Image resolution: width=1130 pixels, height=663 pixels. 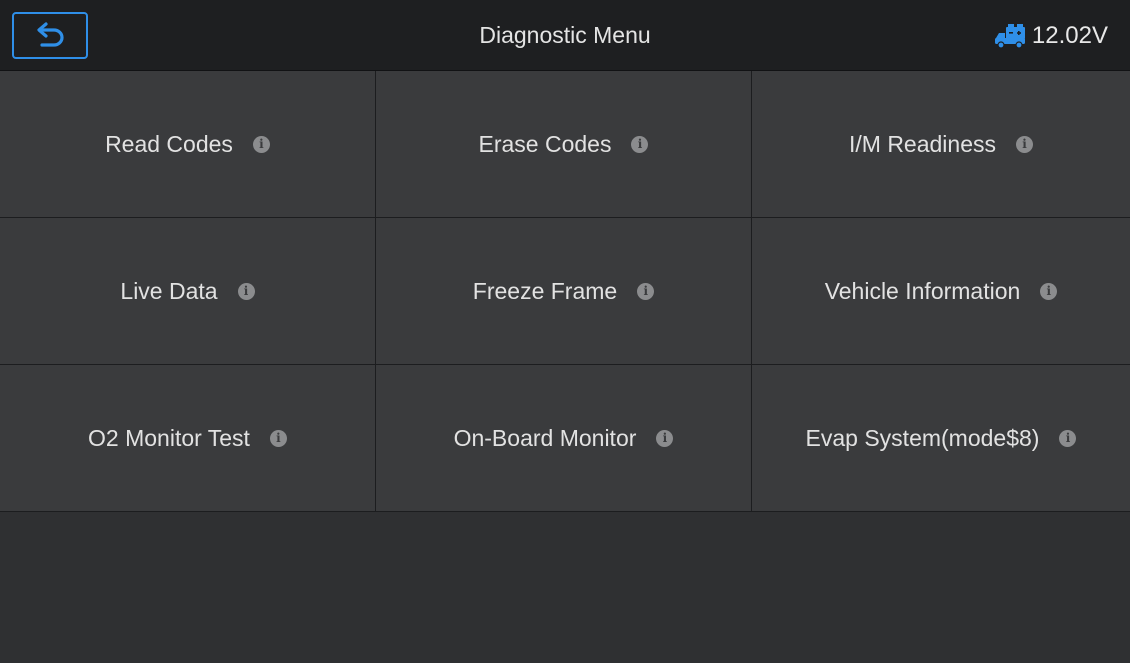 I want to click on menu-item-o2-monitor-test: O2 Monitor Test i, so click(x=188, y=438).